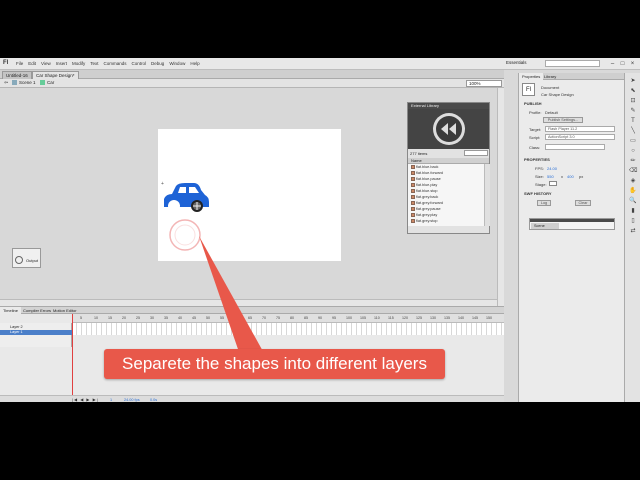 This screenshot has width=640, height=480. What do you see at coordinates (232, 295) in the screenshot?
I see `callout-arrow` at bounding box center [232, 295].